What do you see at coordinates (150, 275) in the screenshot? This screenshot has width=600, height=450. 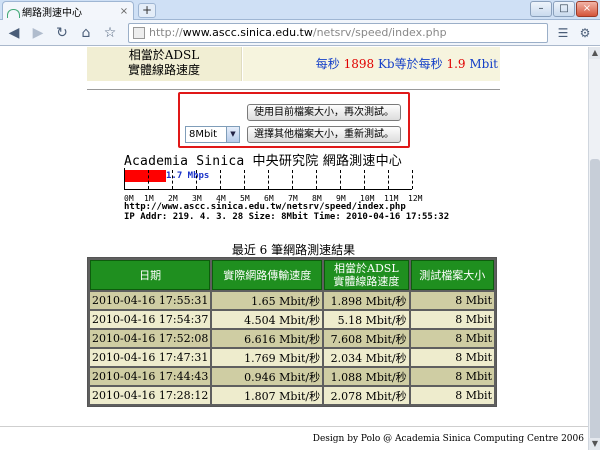 I see `header-date: 日期` at bounding box center [150, 275].